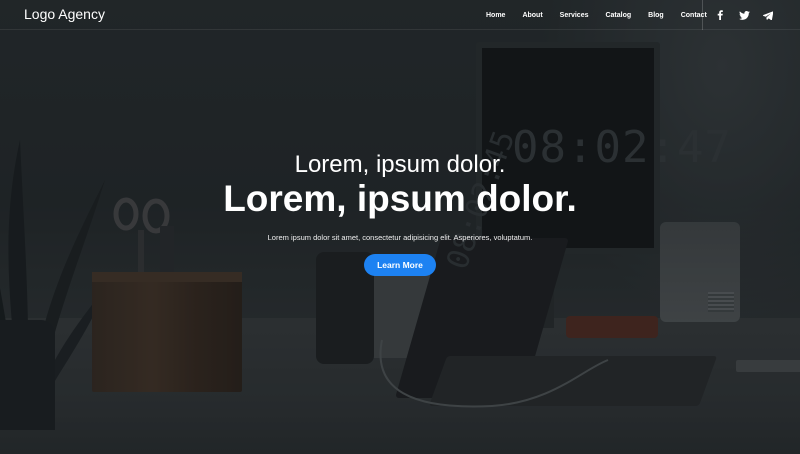 Image resolution: width=800 pixels, height=454 pixels. I want to click on hero-subtitle: Lorem, ipsum dolor., so click(400, 164).